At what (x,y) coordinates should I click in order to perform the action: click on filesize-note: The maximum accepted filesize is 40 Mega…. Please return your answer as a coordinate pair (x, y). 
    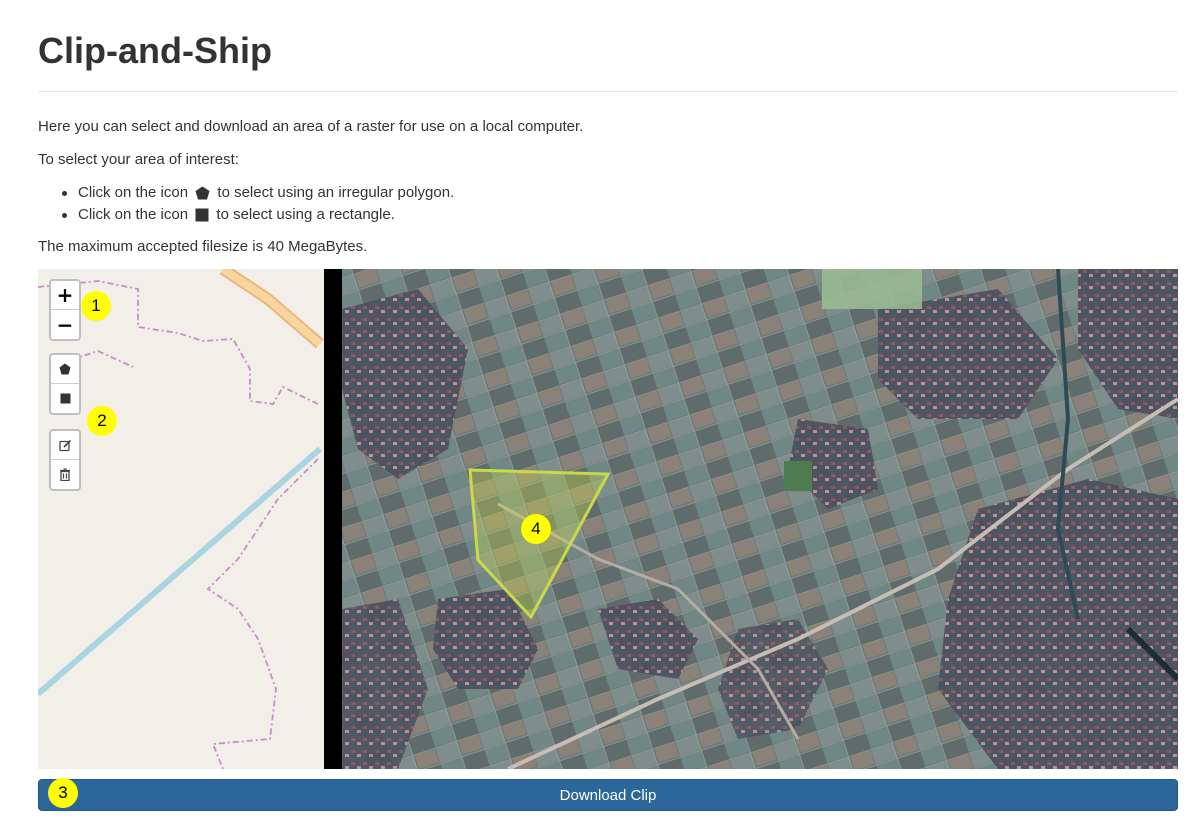
    Looking at the image, I should click on (203, 246).